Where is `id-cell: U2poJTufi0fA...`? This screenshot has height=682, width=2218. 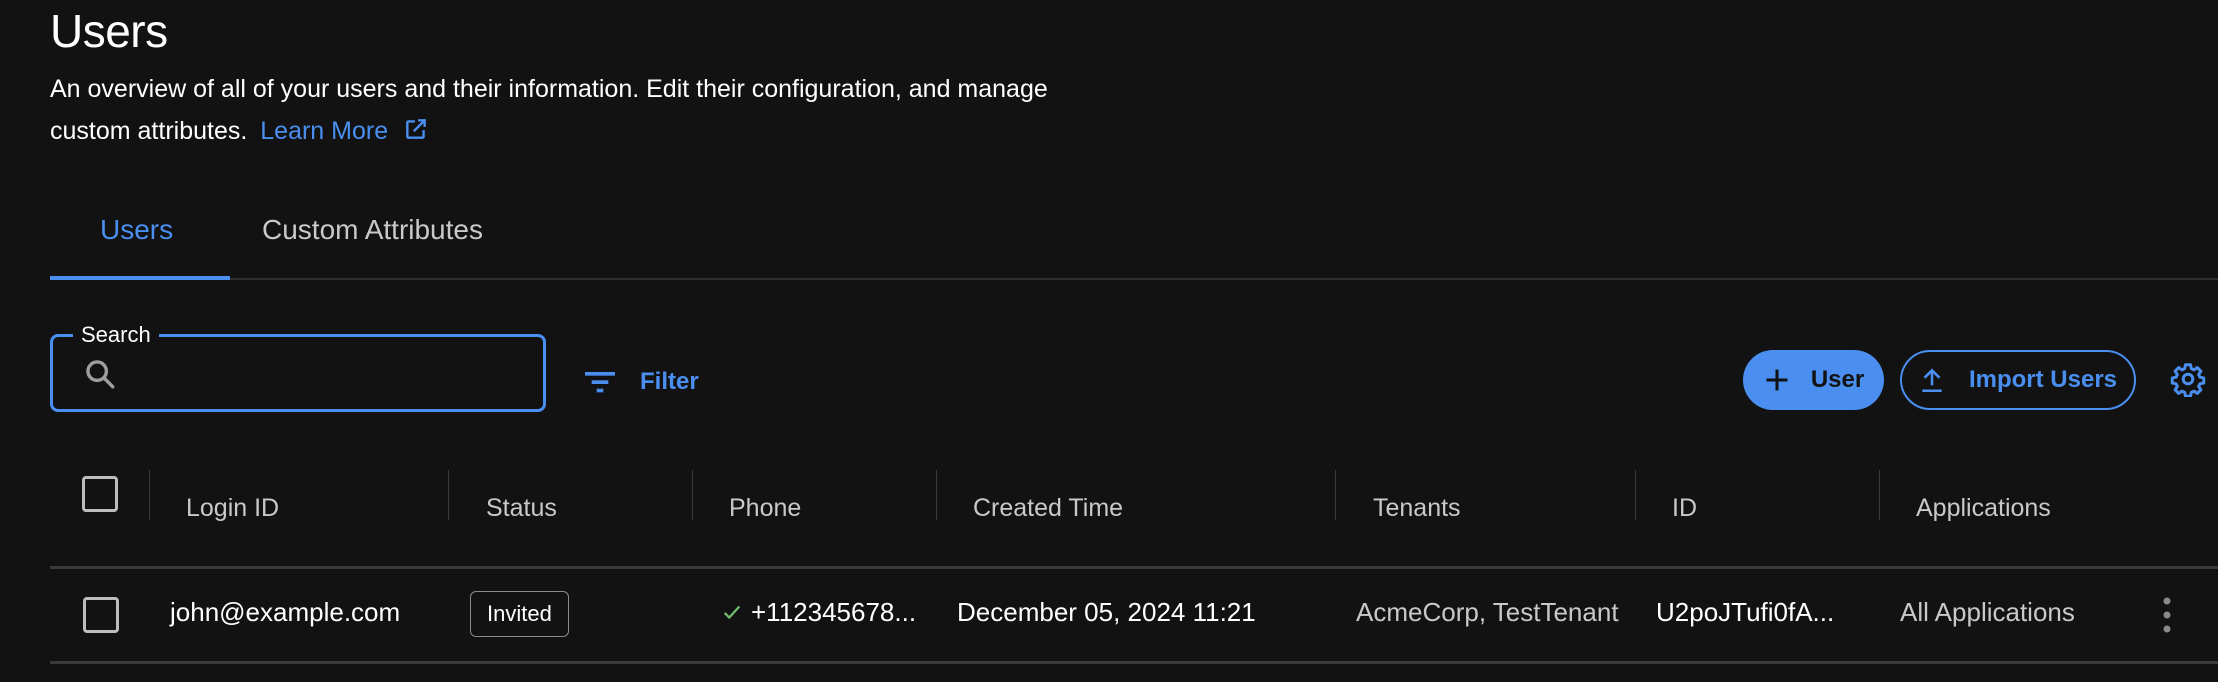 id-cell: U2poJTufi0fA... is located at coordinates (1745, 612).